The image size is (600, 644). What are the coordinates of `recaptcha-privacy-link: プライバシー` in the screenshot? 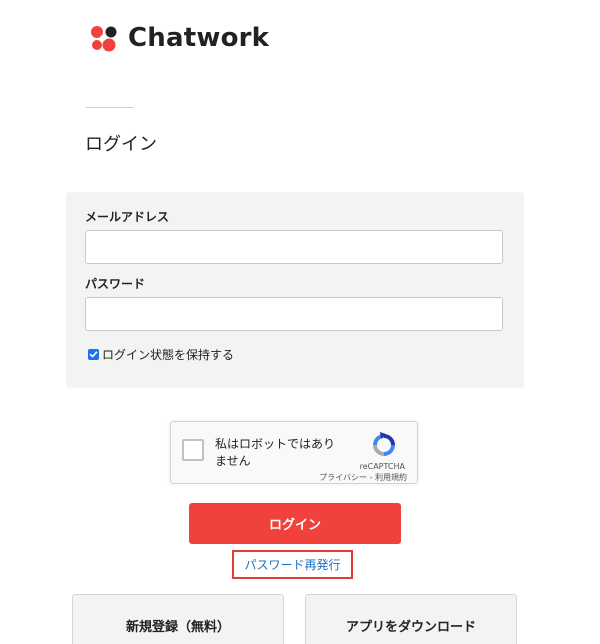 It's located at (343, 477).